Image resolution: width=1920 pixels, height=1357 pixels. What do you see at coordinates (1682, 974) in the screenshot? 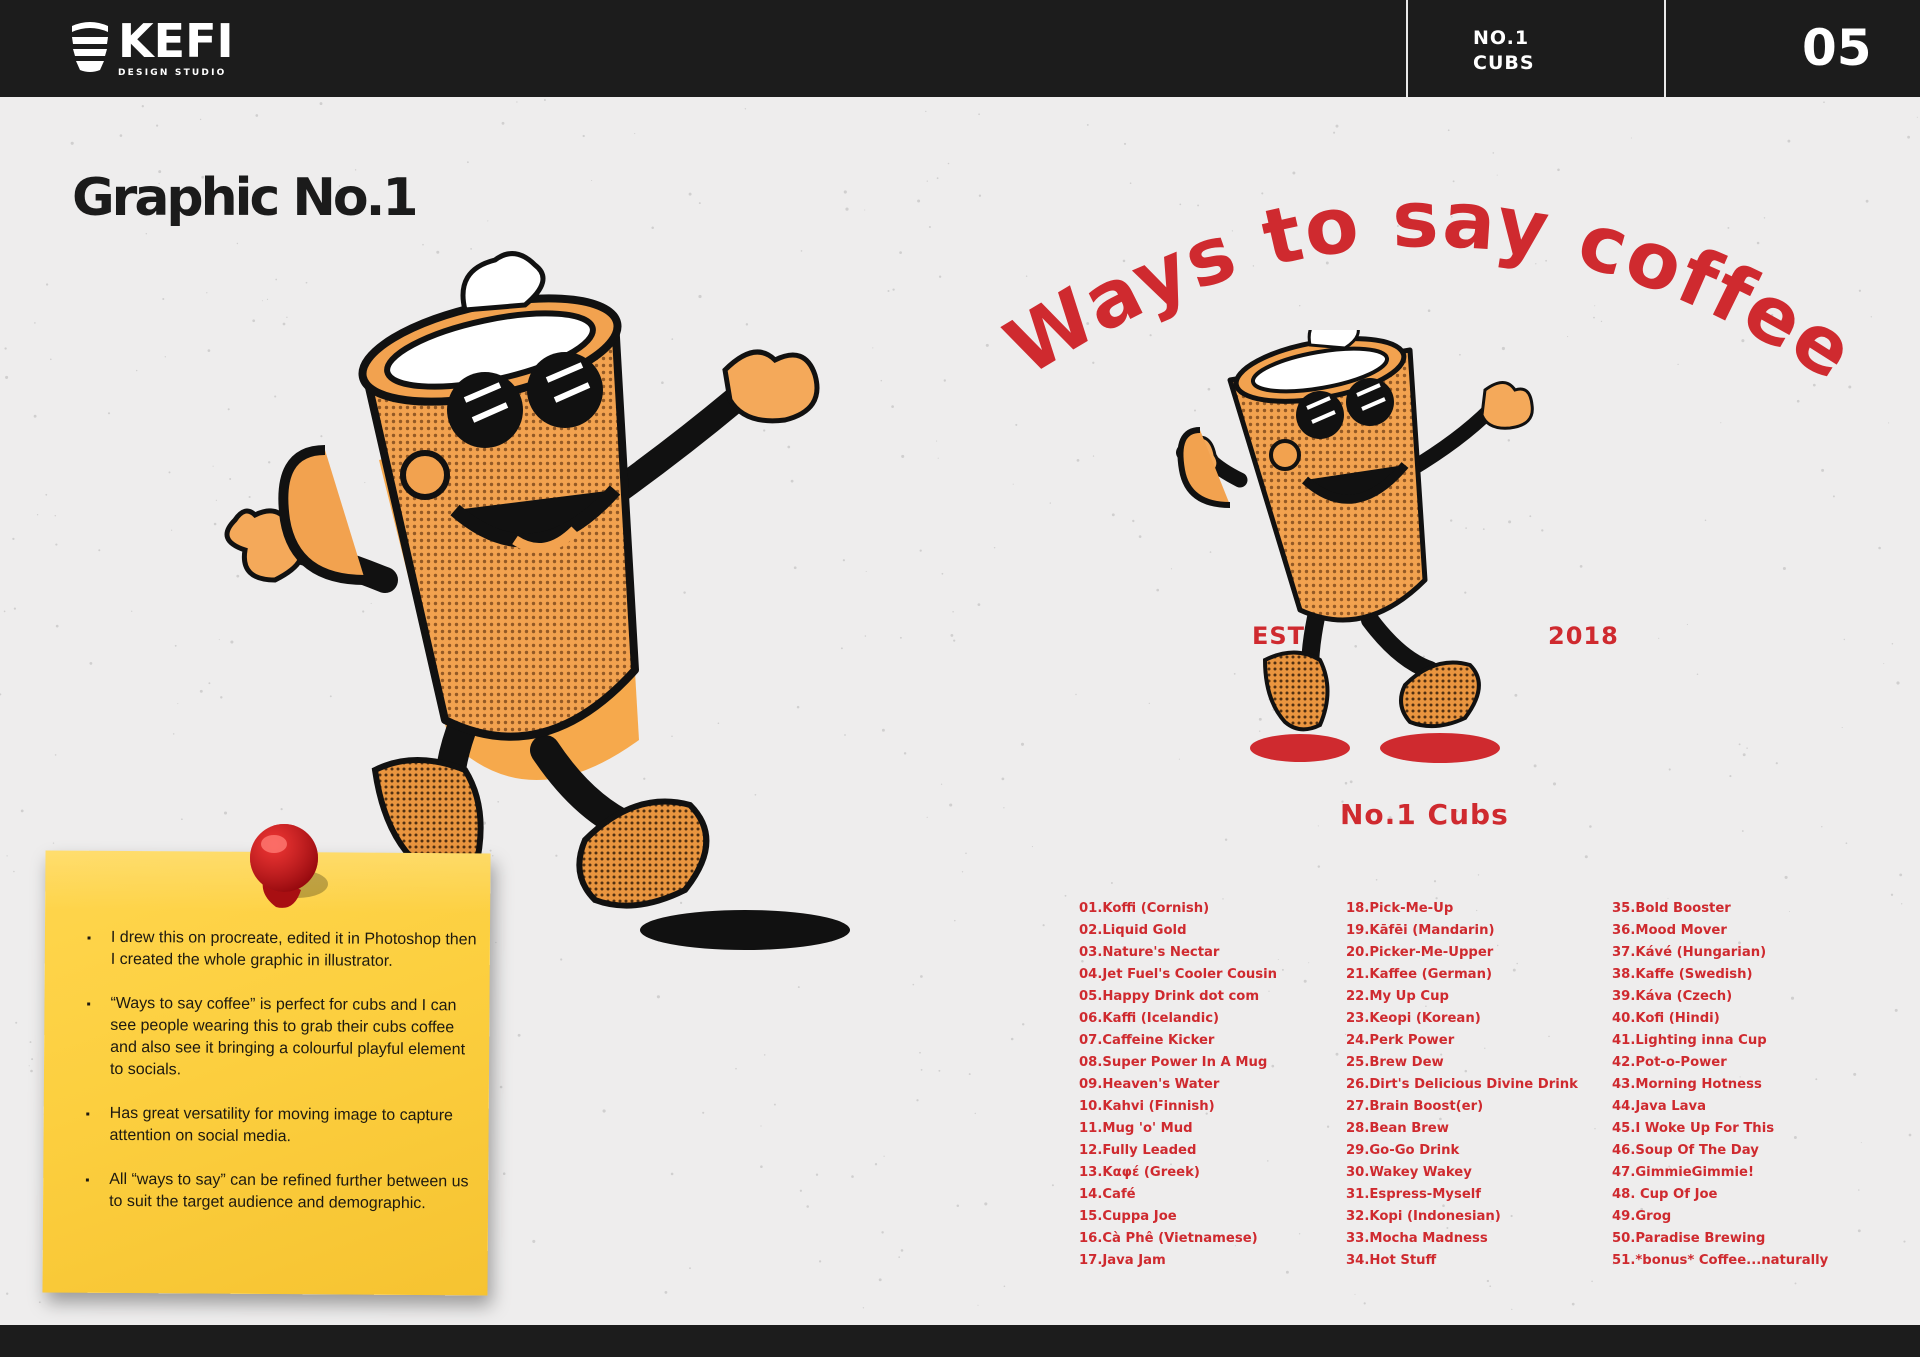
I see `list-item: 38.Kaffe (Swedish)` at bounding box center [1682, 974].